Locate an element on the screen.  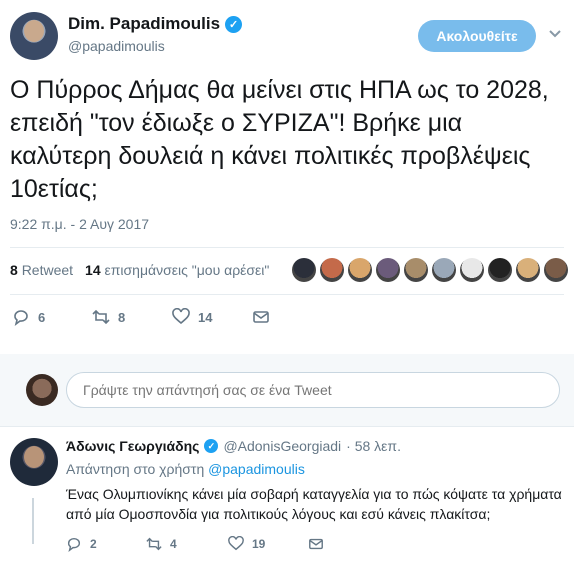
reply-dm-action is located at coordinates (316, 544).